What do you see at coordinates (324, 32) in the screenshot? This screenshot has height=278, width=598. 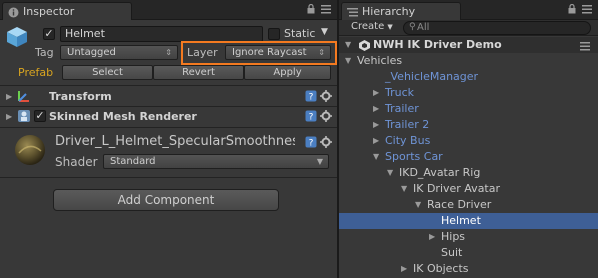 I see `static-dropdown-icon: ▼` at bounding box center [324, 32].